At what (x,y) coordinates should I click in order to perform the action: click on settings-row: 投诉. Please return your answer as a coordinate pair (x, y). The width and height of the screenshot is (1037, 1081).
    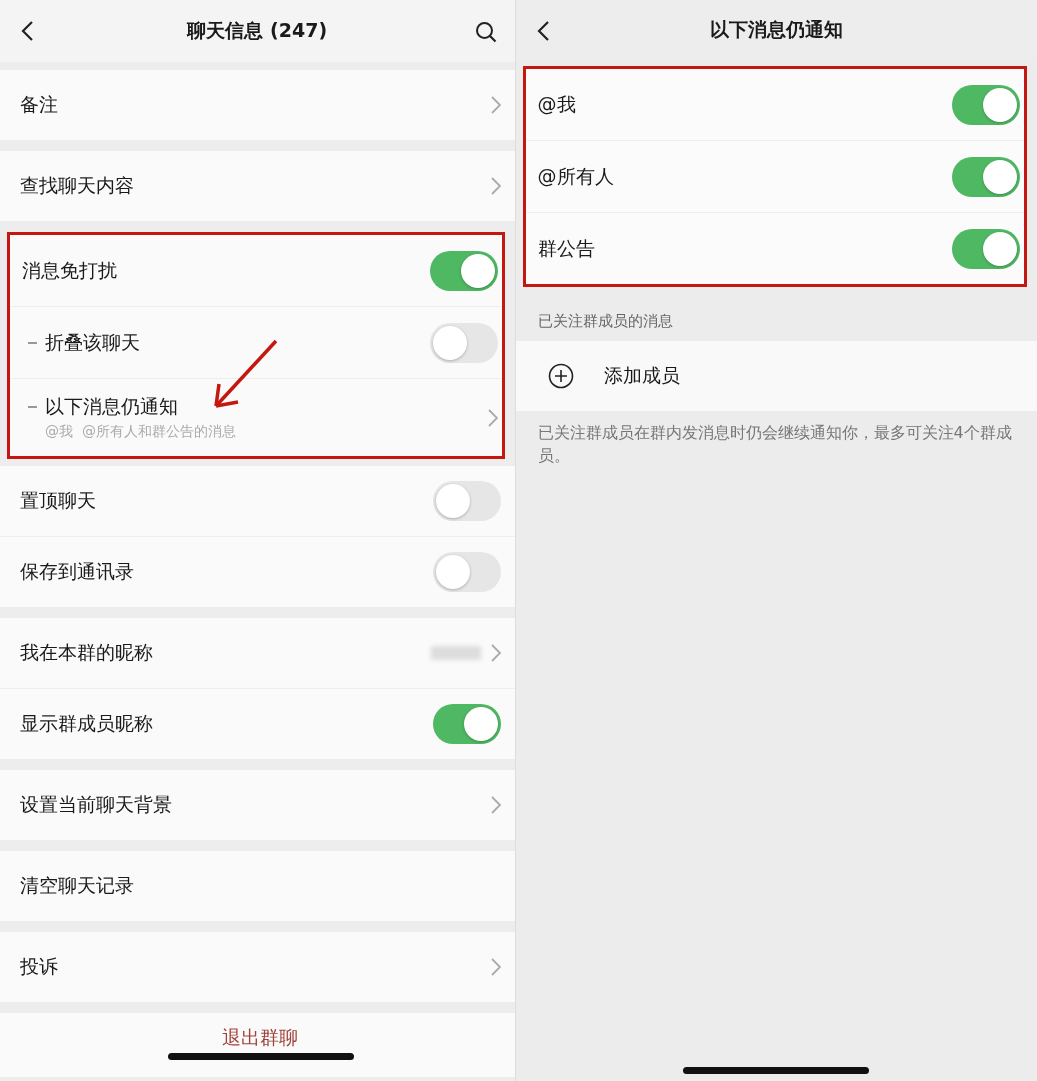
    Looking at the image, I should click on (257, 967).